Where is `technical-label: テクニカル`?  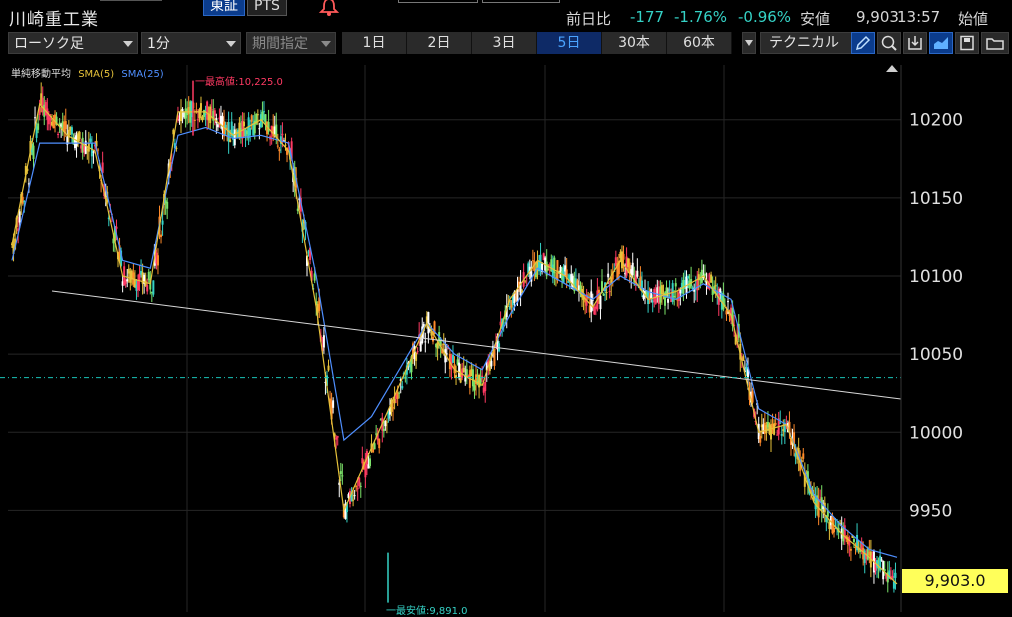
technical-label: テクニカル is located at coordinates (804, 43).